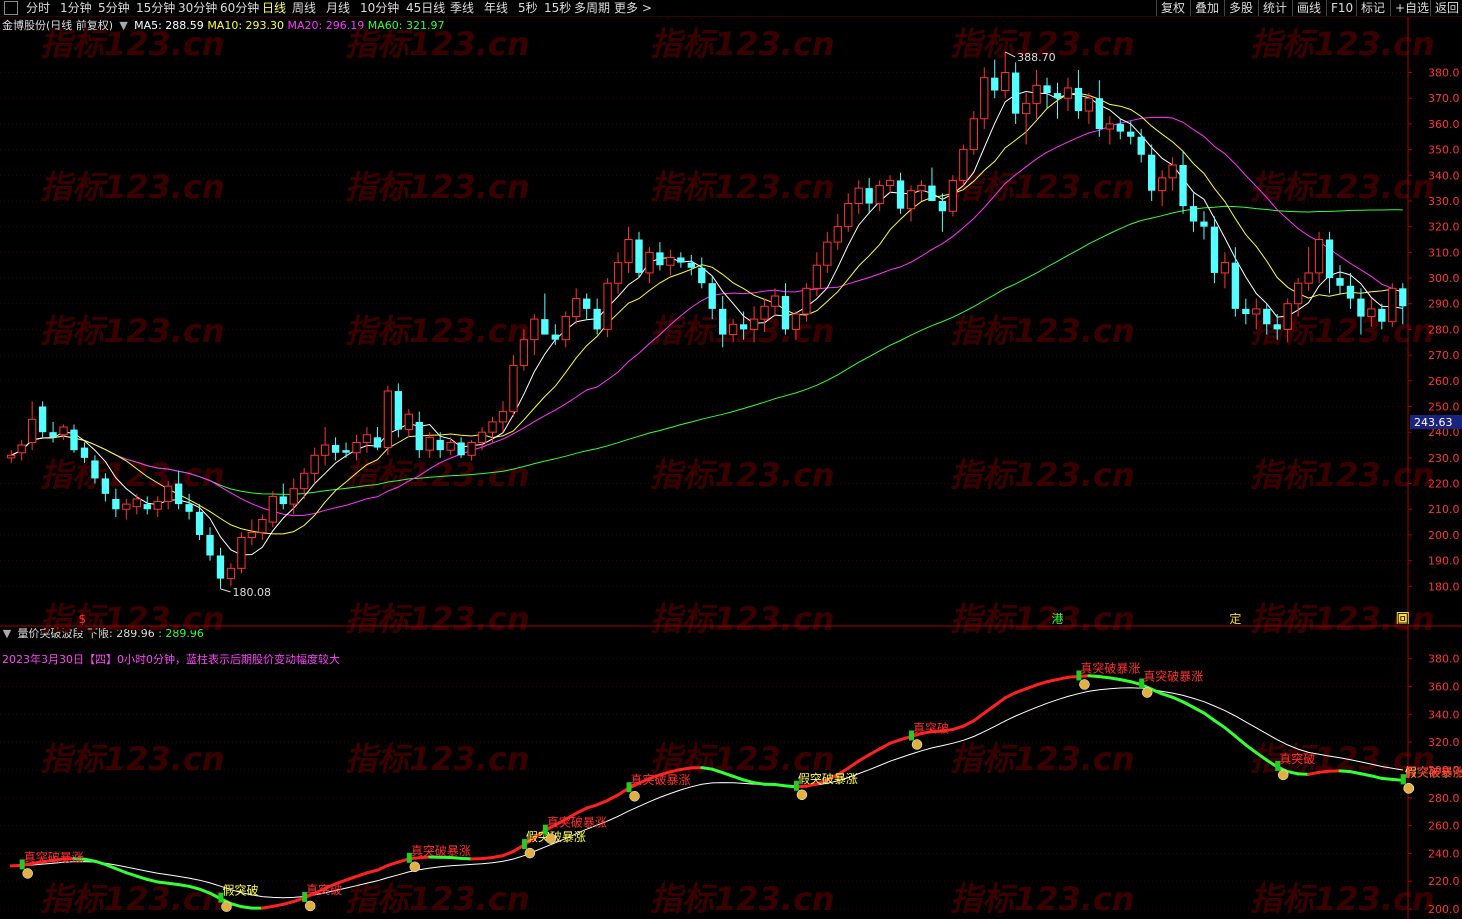 The width and height of the screenshot is (1462, 919). I want to click on price-tick-label: 320.0, so click(1444, 227).